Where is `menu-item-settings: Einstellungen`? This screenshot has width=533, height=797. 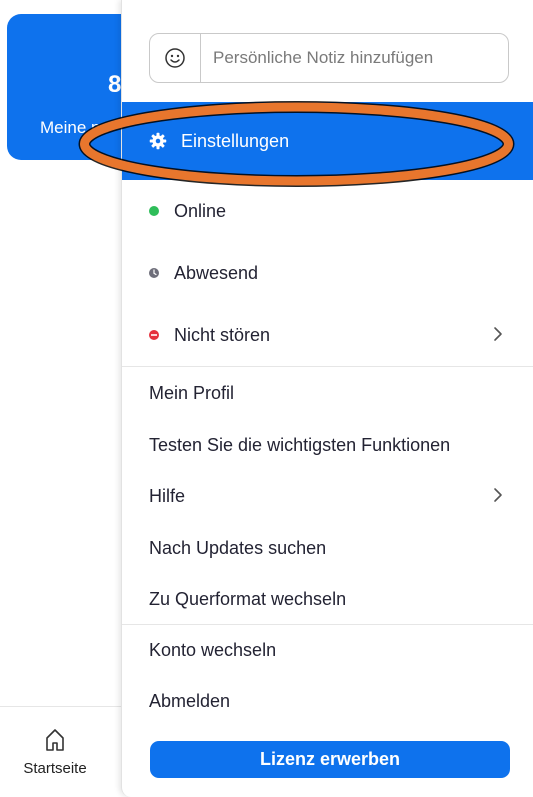 menu-item-settings: Einstellungen is located at coordinates (327, 141).